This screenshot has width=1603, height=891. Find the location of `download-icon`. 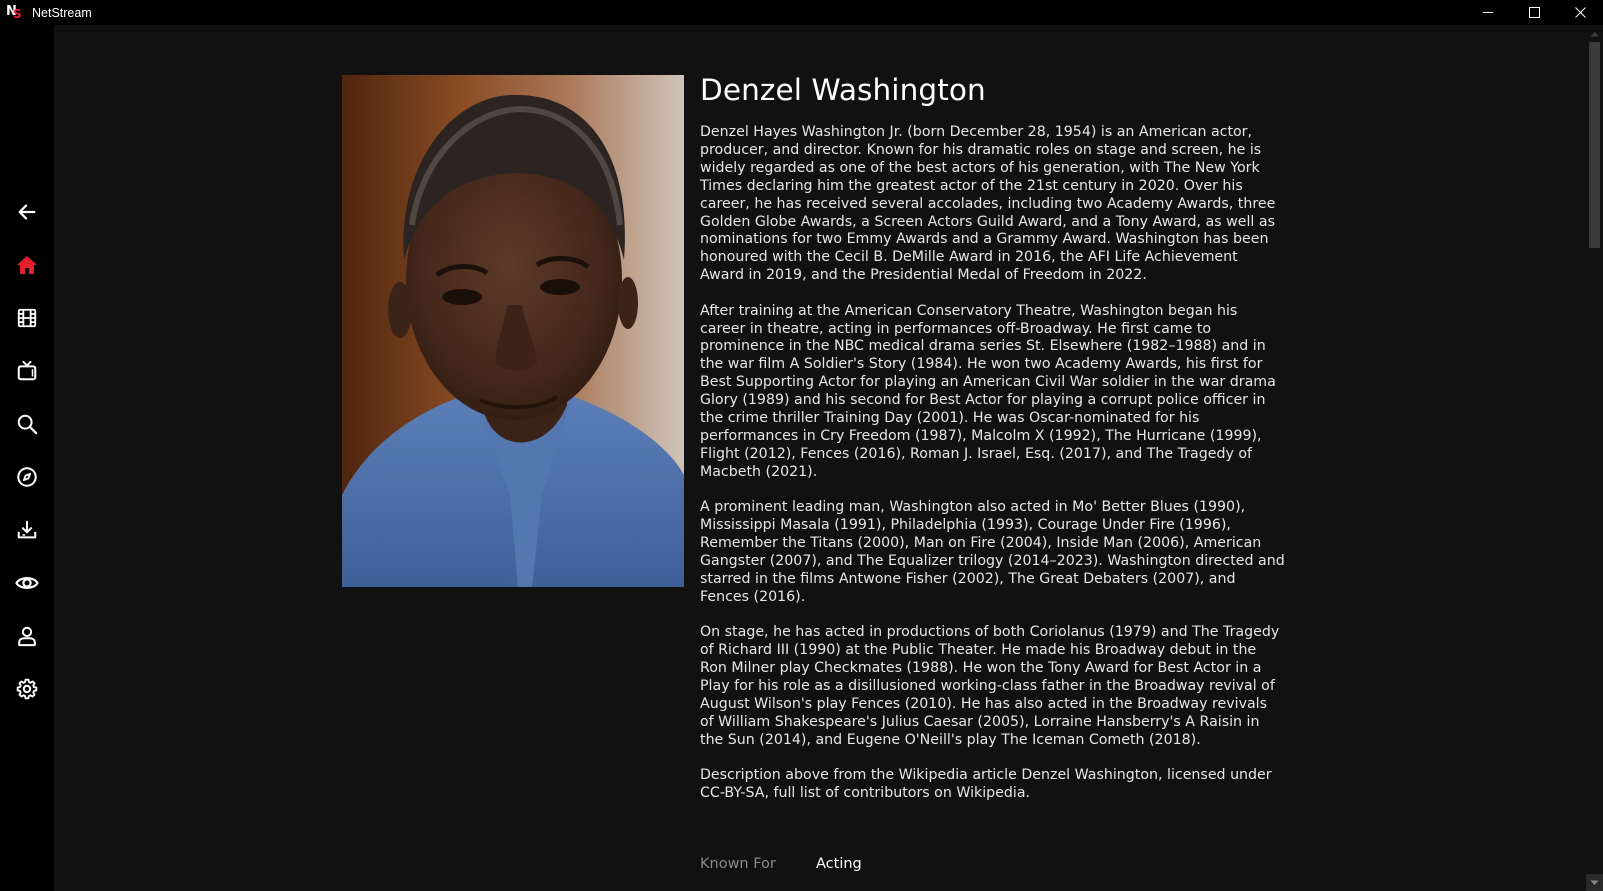

download-icon is located at coordinates (27, 529).